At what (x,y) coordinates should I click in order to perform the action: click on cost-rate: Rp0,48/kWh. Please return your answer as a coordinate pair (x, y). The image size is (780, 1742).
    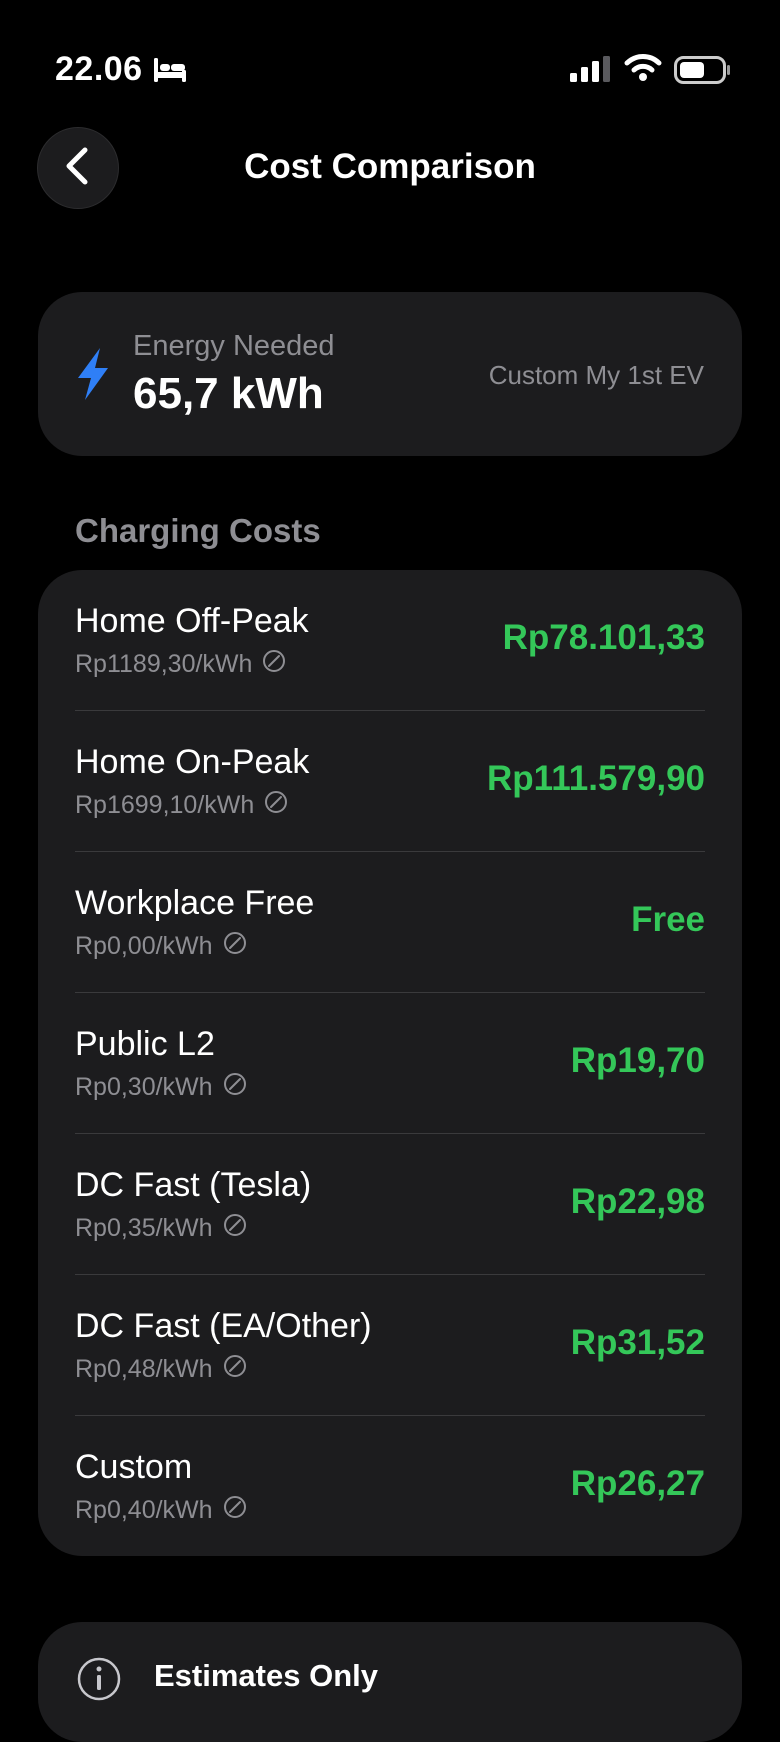
    Looking at the image, I should click on (144, 1369).